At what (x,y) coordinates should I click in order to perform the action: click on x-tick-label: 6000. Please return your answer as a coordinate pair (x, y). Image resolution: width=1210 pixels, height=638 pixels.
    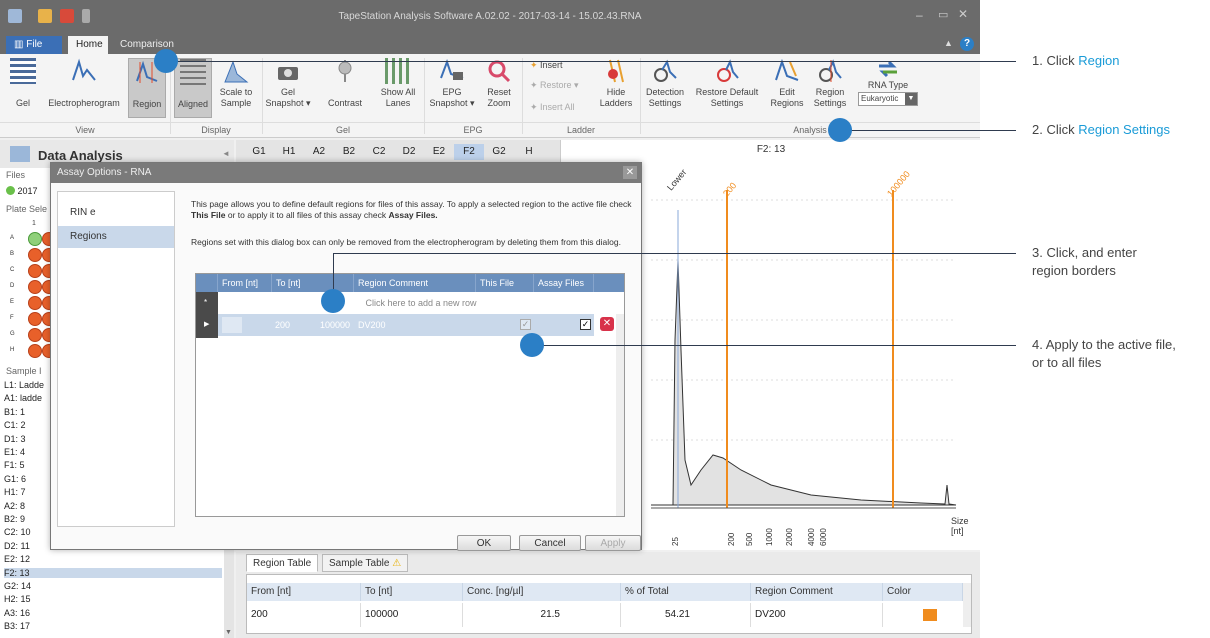
    Looking at the image, I should click on (823, 537).